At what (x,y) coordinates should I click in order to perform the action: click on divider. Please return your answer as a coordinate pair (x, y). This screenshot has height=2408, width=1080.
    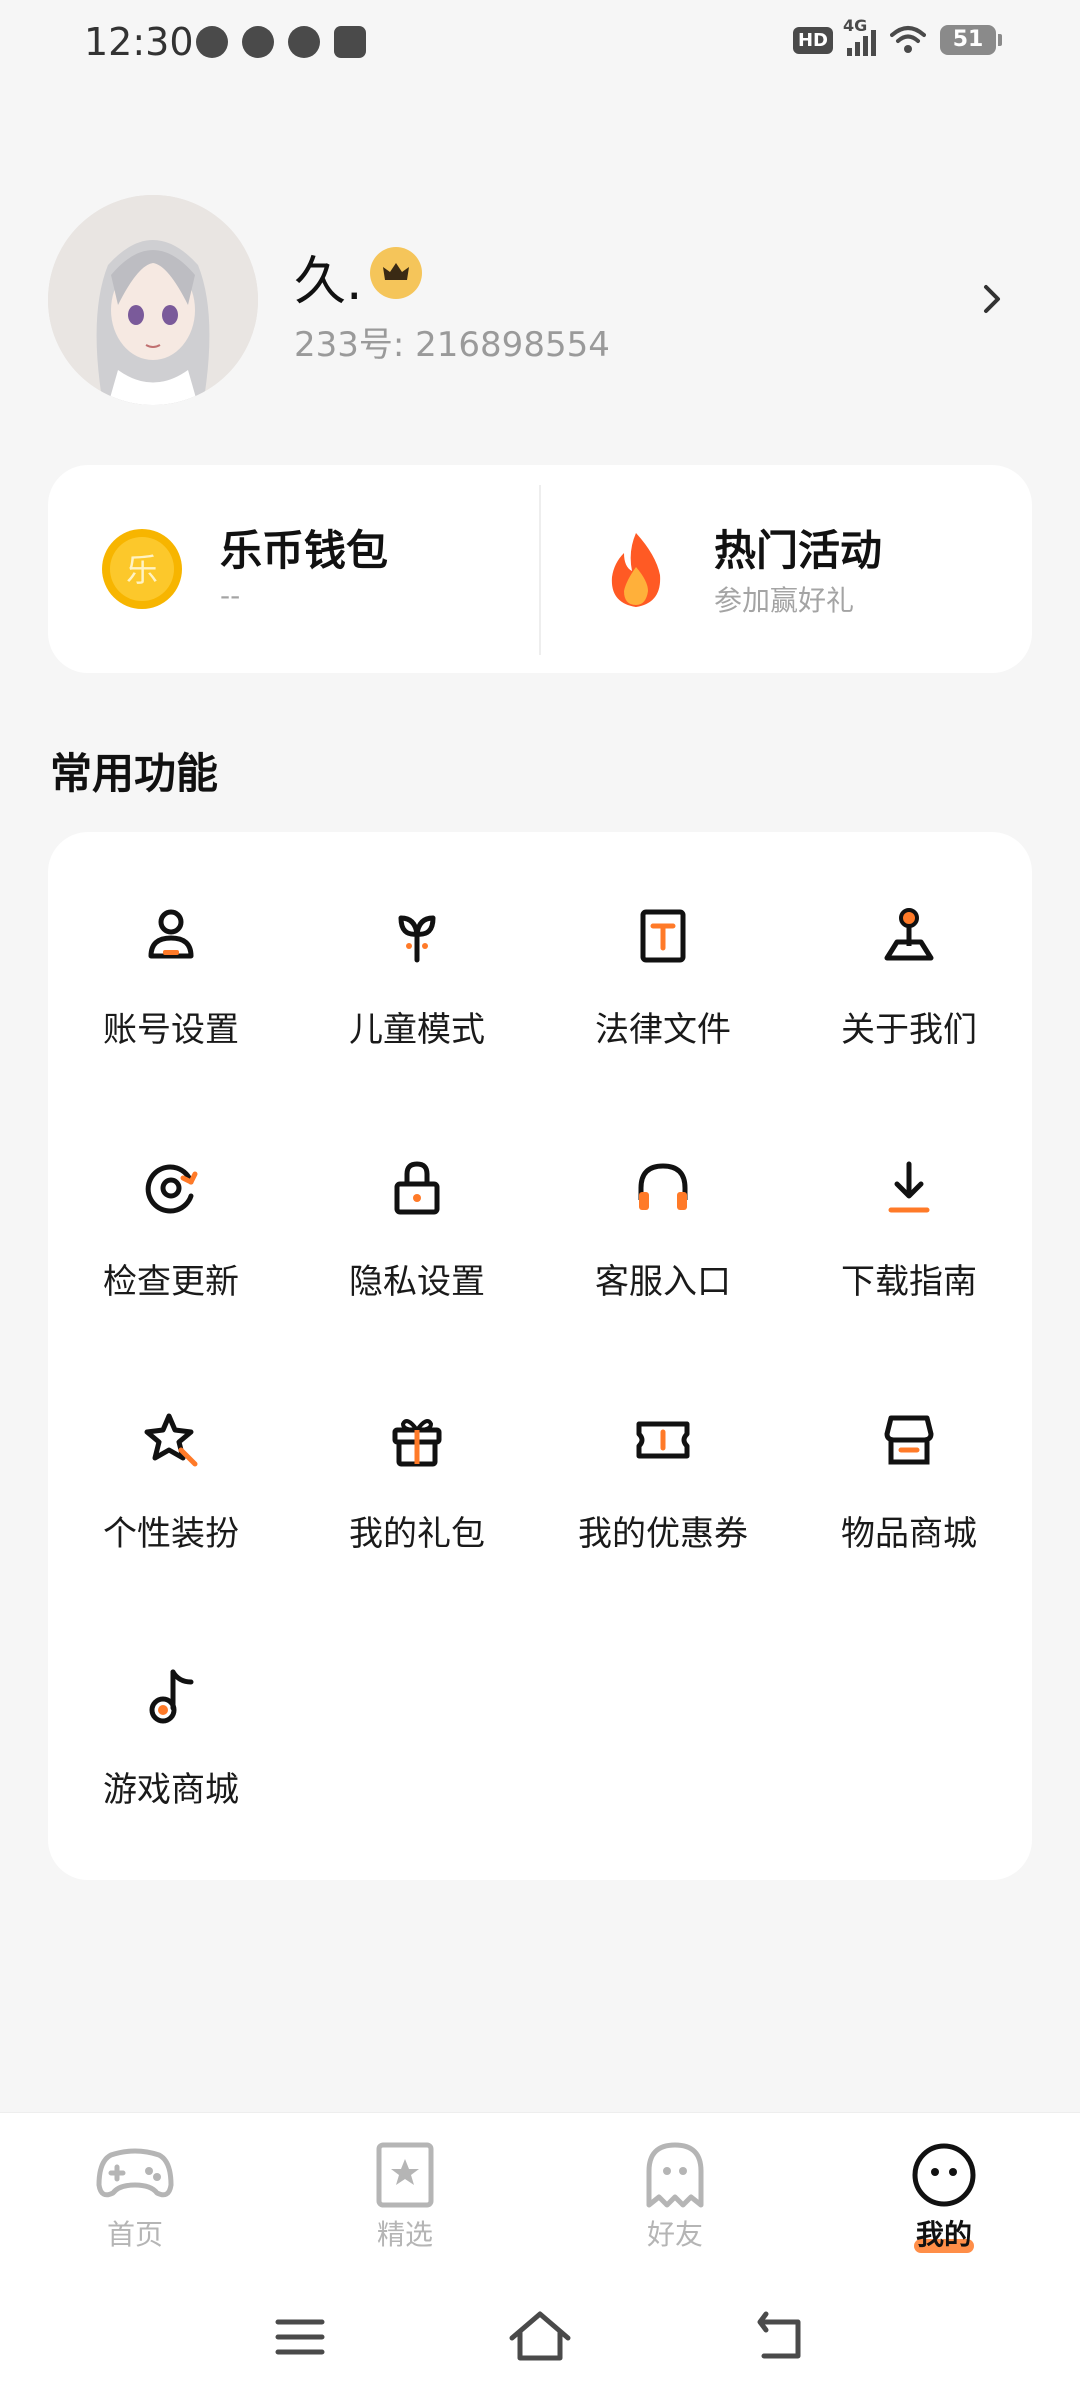
    Looking at the image, I should click on (540, 570).